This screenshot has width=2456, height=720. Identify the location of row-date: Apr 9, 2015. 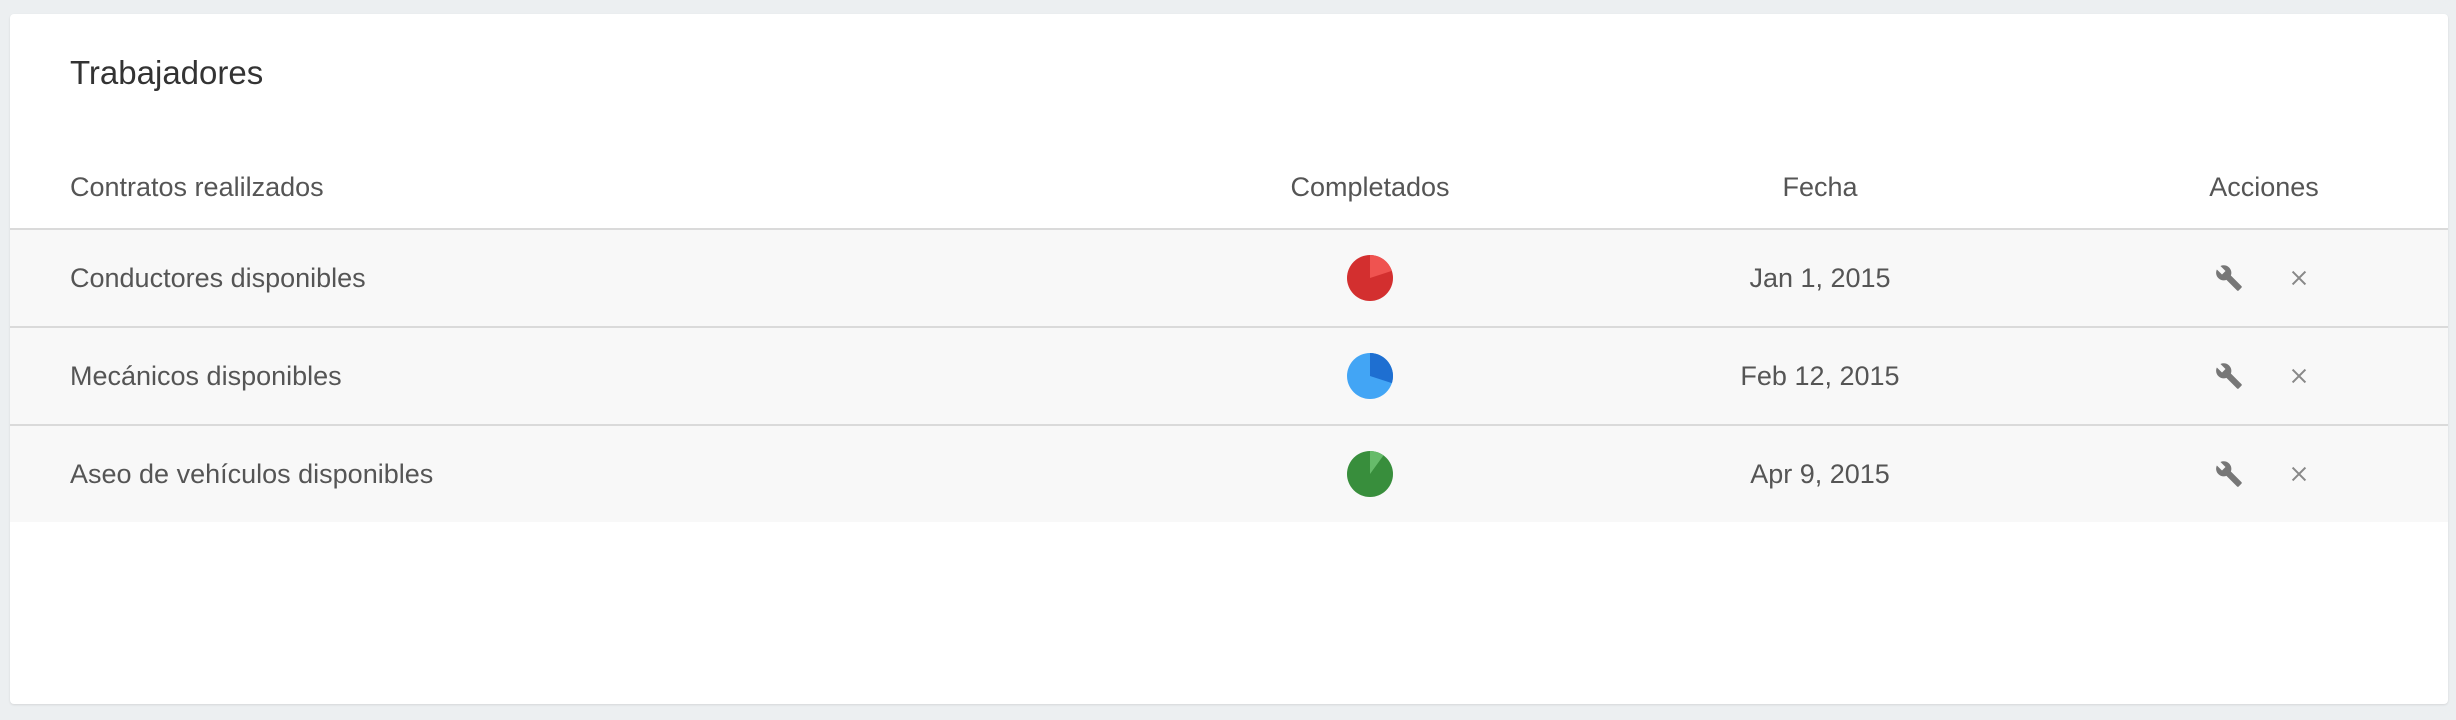
(1820, 473).